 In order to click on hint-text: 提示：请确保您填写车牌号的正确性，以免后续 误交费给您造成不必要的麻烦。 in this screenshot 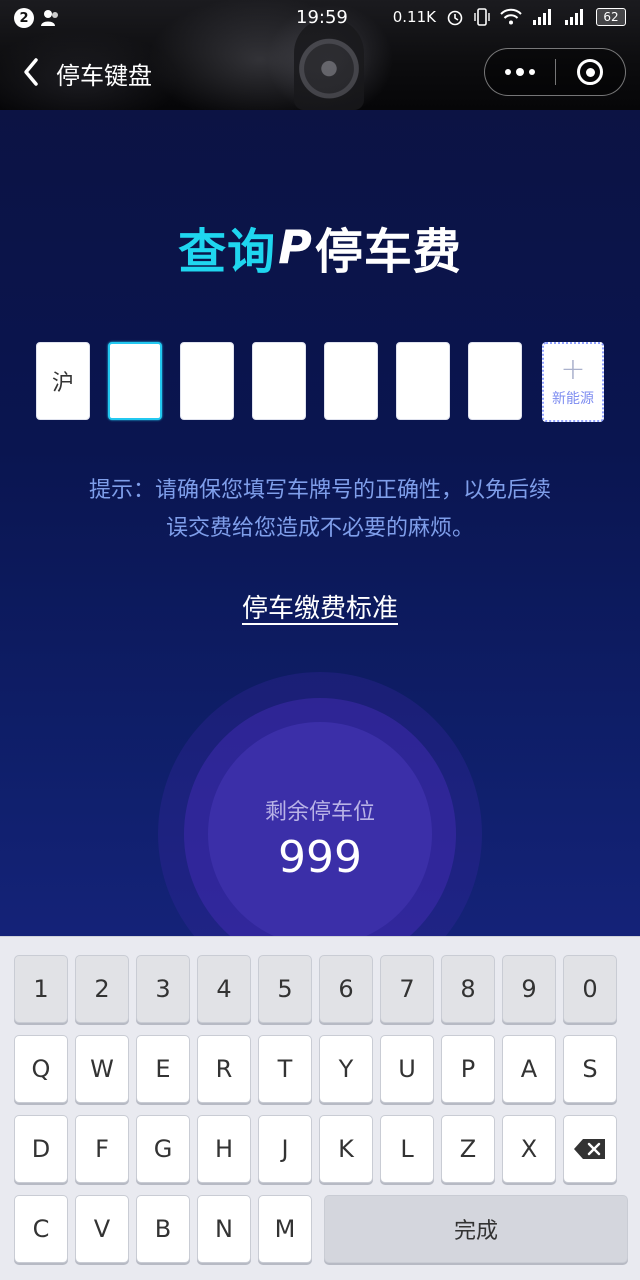, I will do `click(320, 510)`.